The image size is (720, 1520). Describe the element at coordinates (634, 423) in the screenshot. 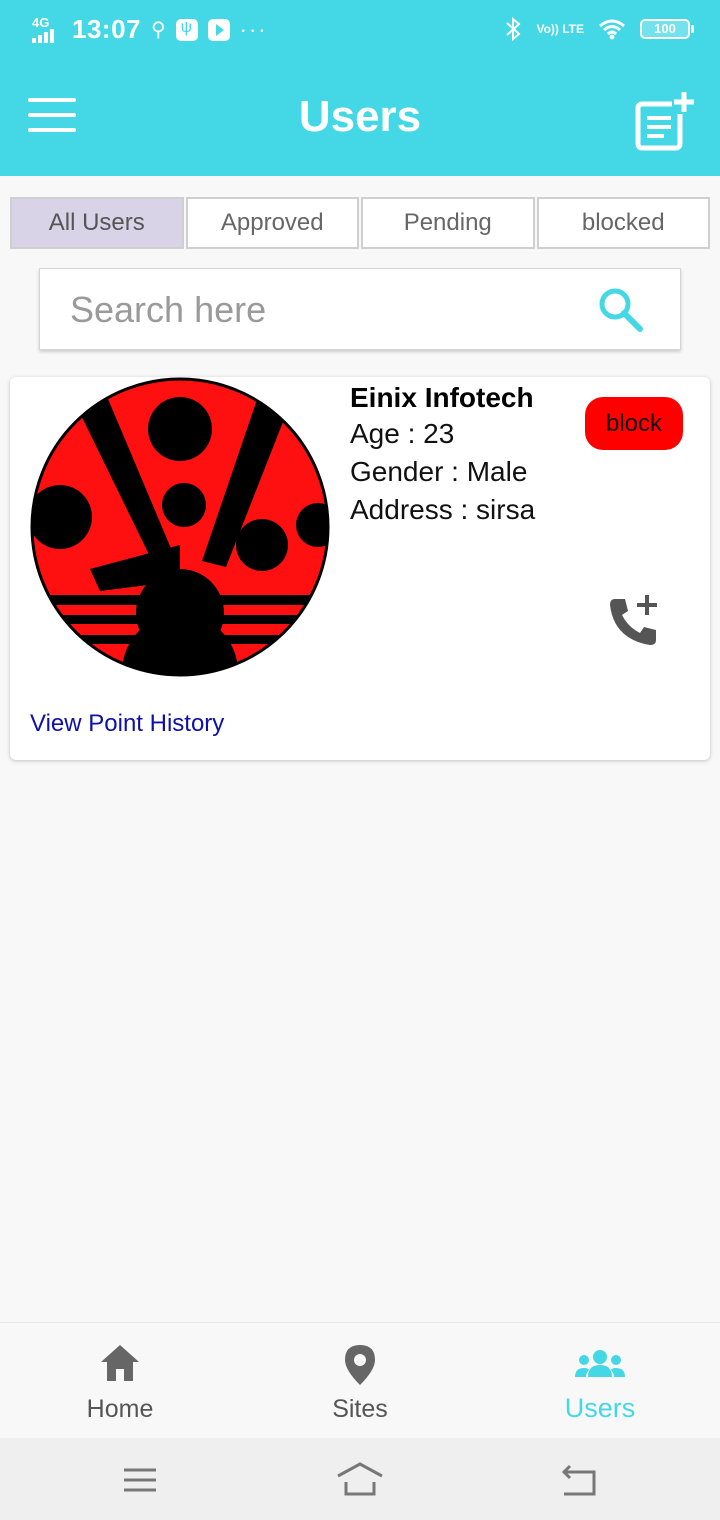

I see `block-button: block` at that location.